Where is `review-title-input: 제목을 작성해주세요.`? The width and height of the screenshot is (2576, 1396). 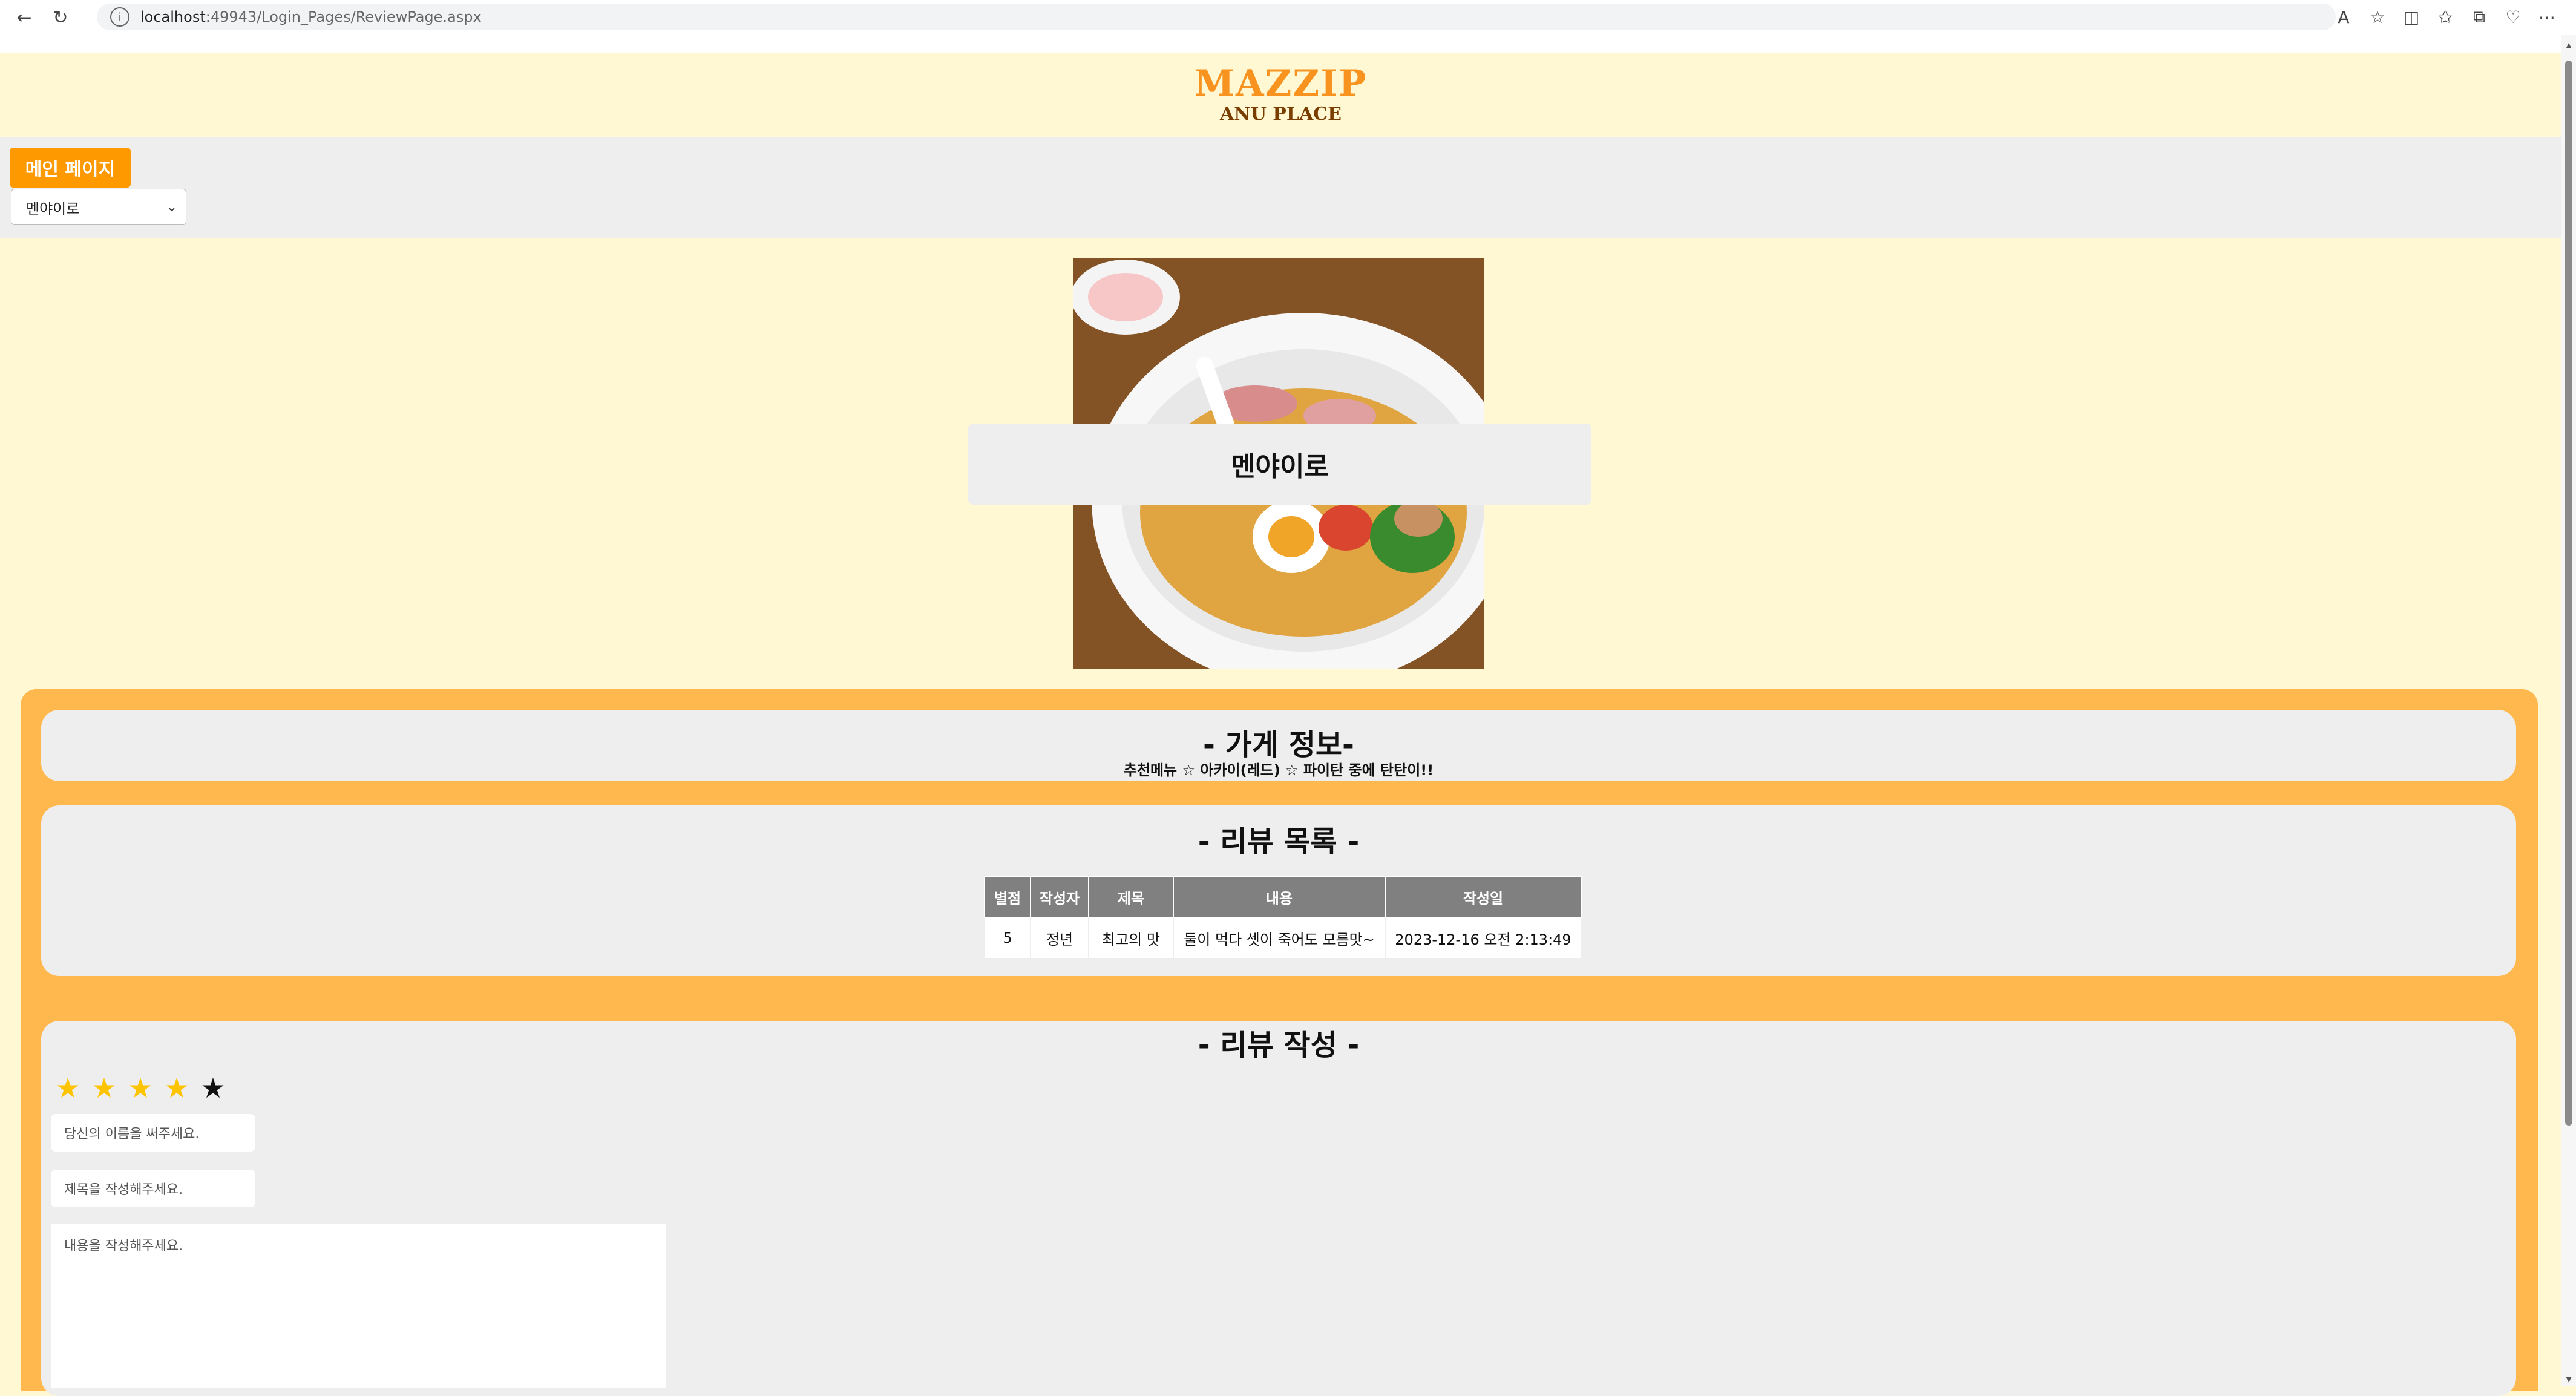
review-title-input: 제목을 작성해주세요. is located at coordinates (153, 1188).